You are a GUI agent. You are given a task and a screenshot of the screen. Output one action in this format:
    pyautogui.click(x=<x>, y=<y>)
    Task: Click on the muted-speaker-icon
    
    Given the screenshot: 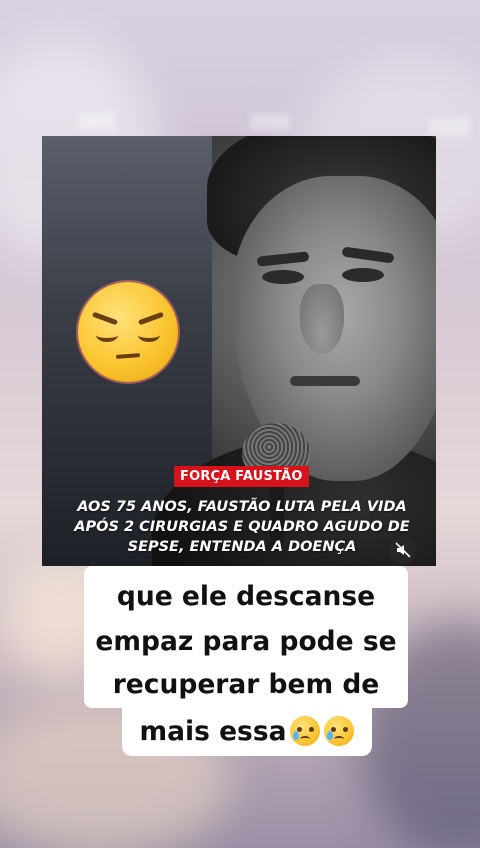 What is the action you would take?
    pyautogui.click(x=403, y=550)
    